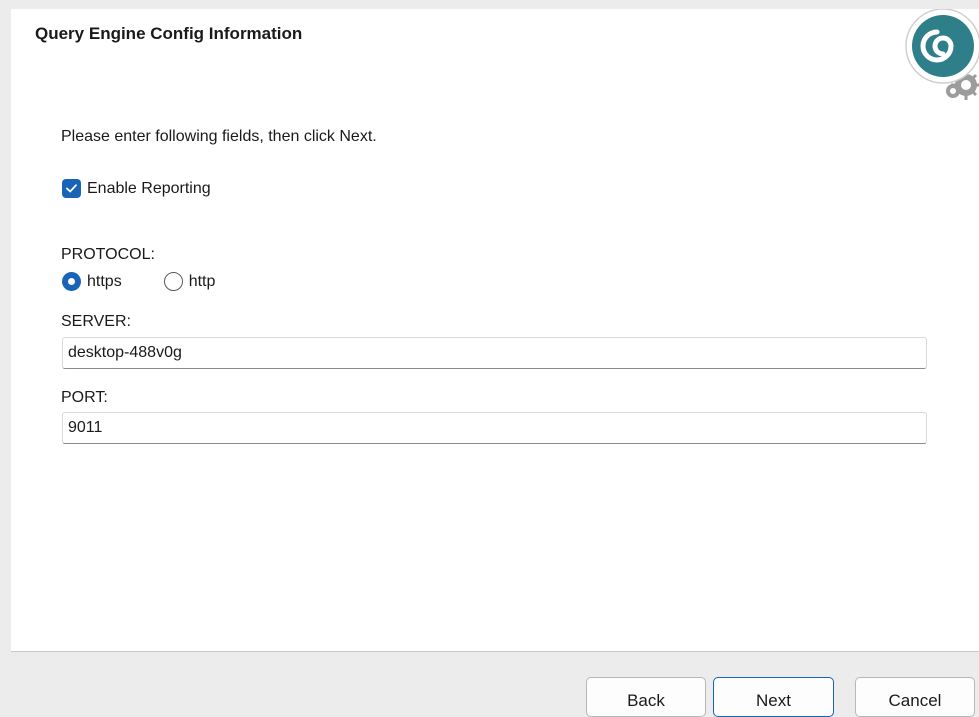 The height and width of the screenshot is (717, 979). I want to click on protocol-https-radio: https, so click(92, 281).